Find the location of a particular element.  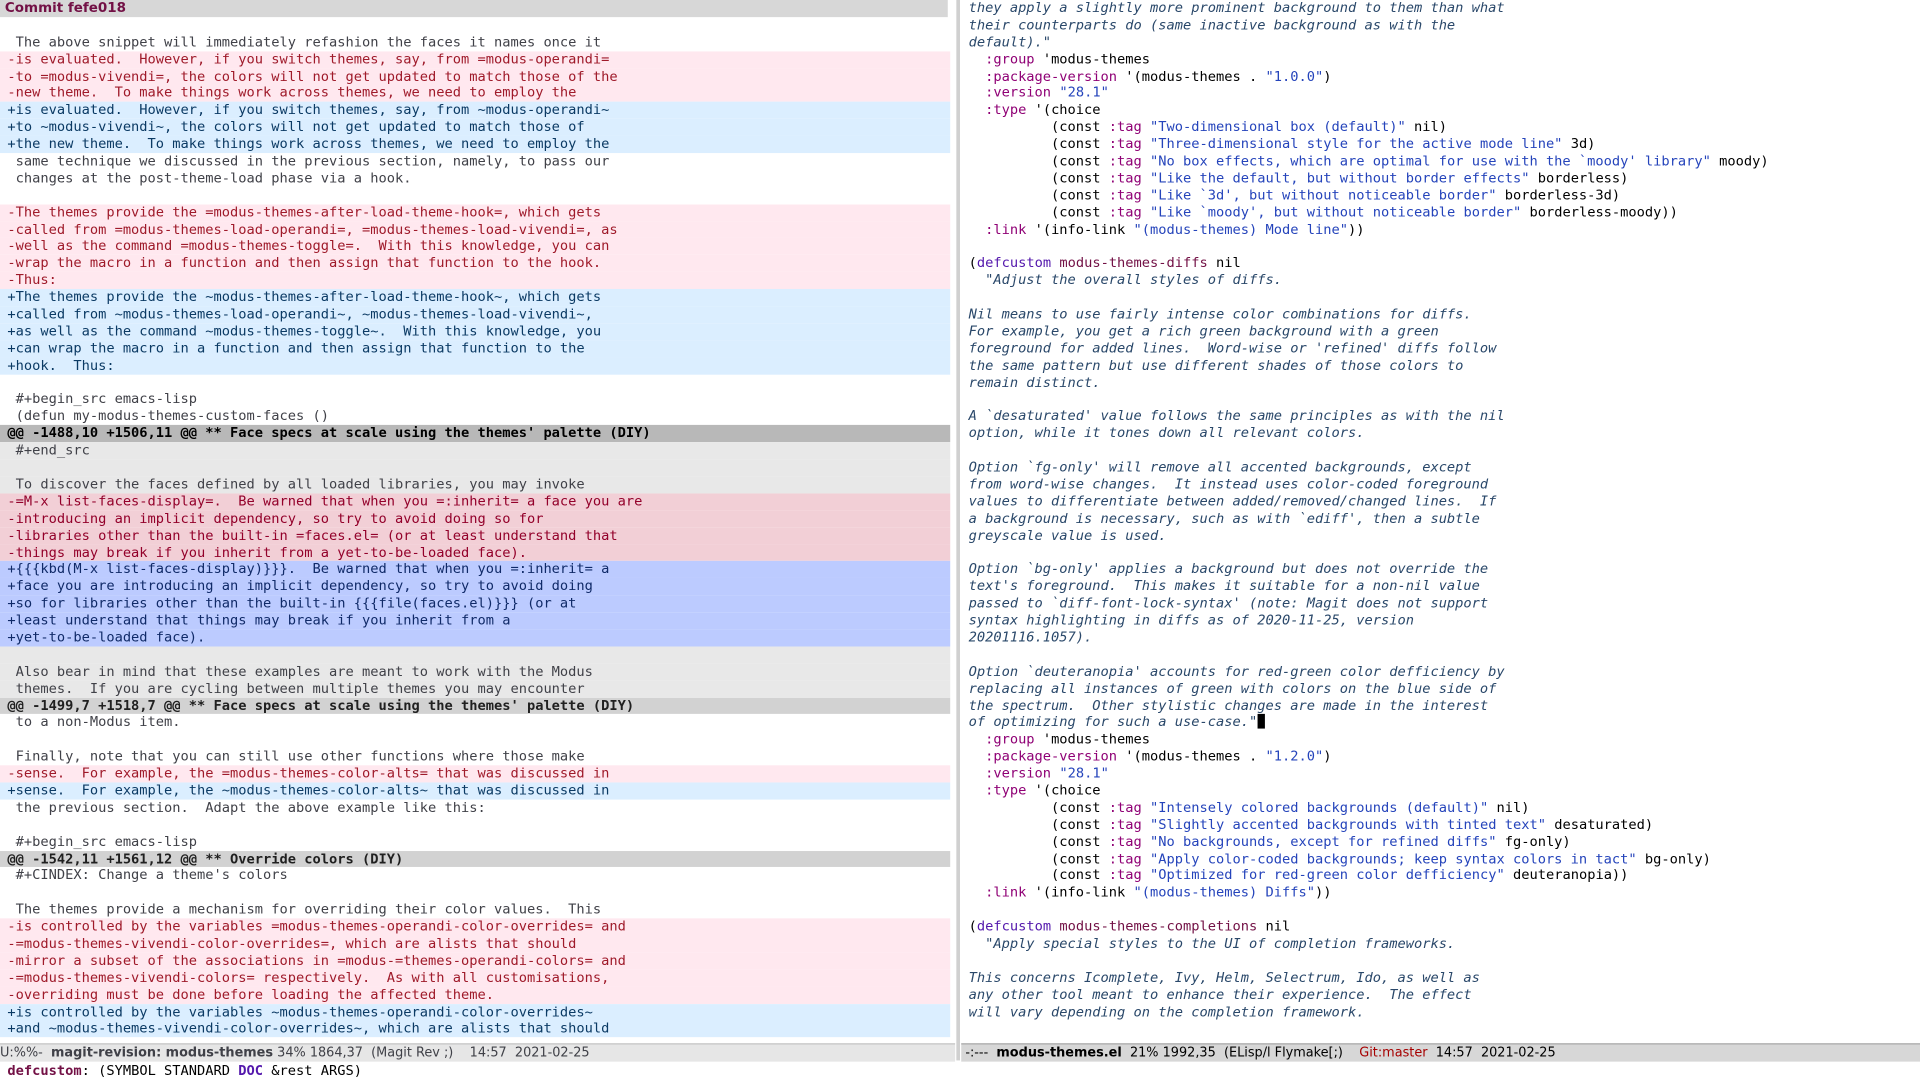

docstring-text: 20201116.1057). is located at coordinates (1030, 637).